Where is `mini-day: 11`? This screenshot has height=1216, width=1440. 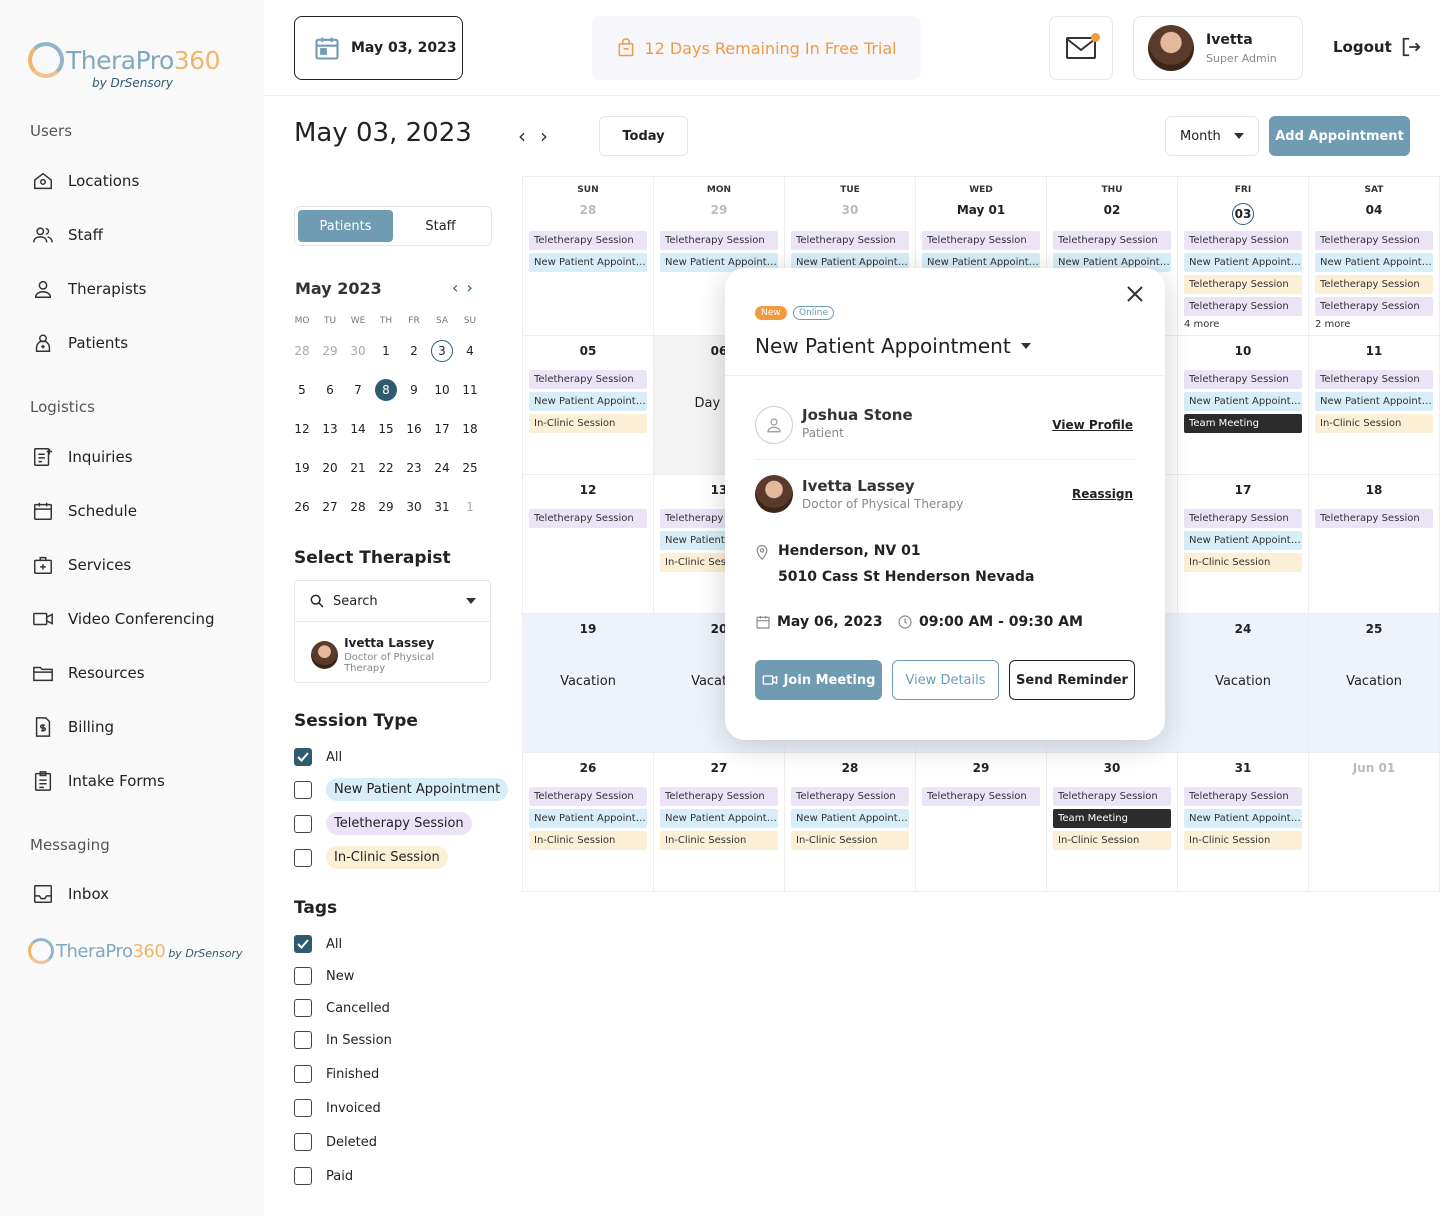
mini-day: 11 is located at coordinates (470, 390).